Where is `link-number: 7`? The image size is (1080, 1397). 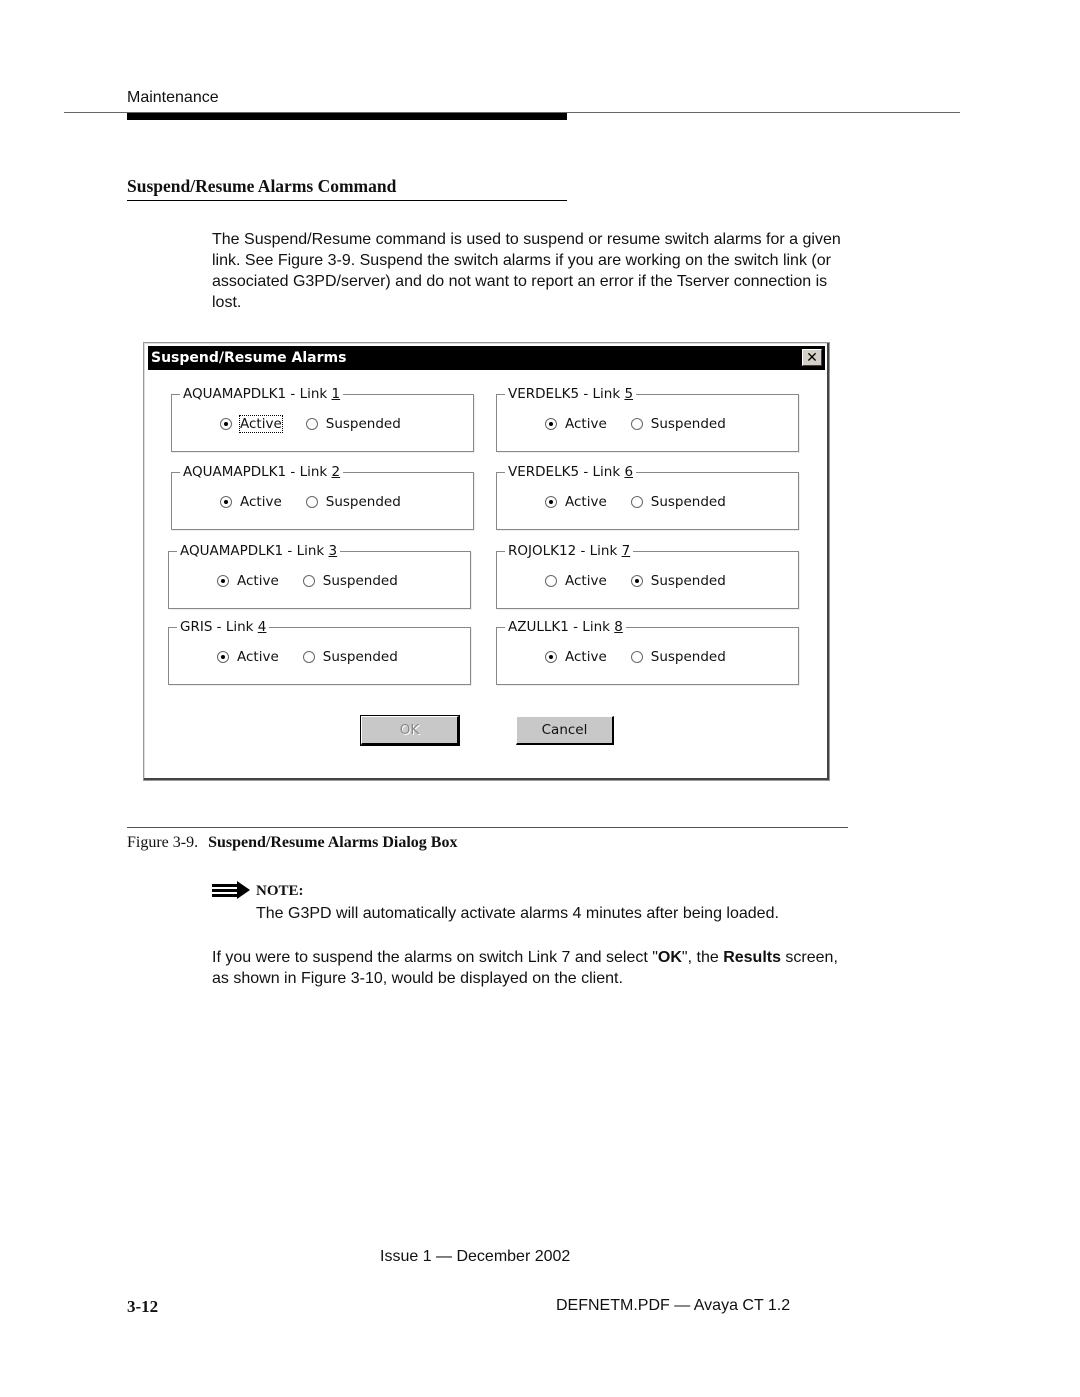 link-number: 7 is located at coordinates (626, 551).